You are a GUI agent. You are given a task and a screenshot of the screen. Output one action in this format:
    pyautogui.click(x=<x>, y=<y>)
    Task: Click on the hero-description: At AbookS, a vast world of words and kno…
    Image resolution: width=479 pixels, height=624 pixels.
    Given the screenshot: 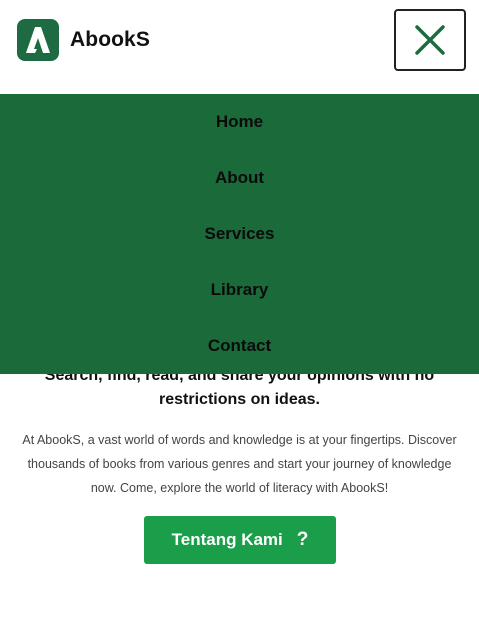 What is the action you would take?
    pyautogui.click(x=239, y=464)
    